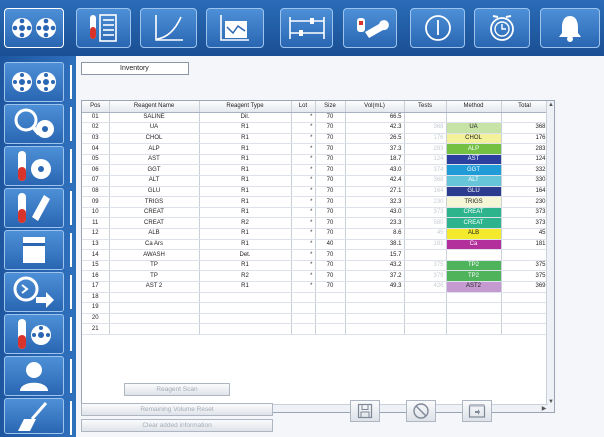 This screenshot has height=437, width=604. Describe the element at coordinates (365, 411) in the screenshot. I see `save-button` at that location.